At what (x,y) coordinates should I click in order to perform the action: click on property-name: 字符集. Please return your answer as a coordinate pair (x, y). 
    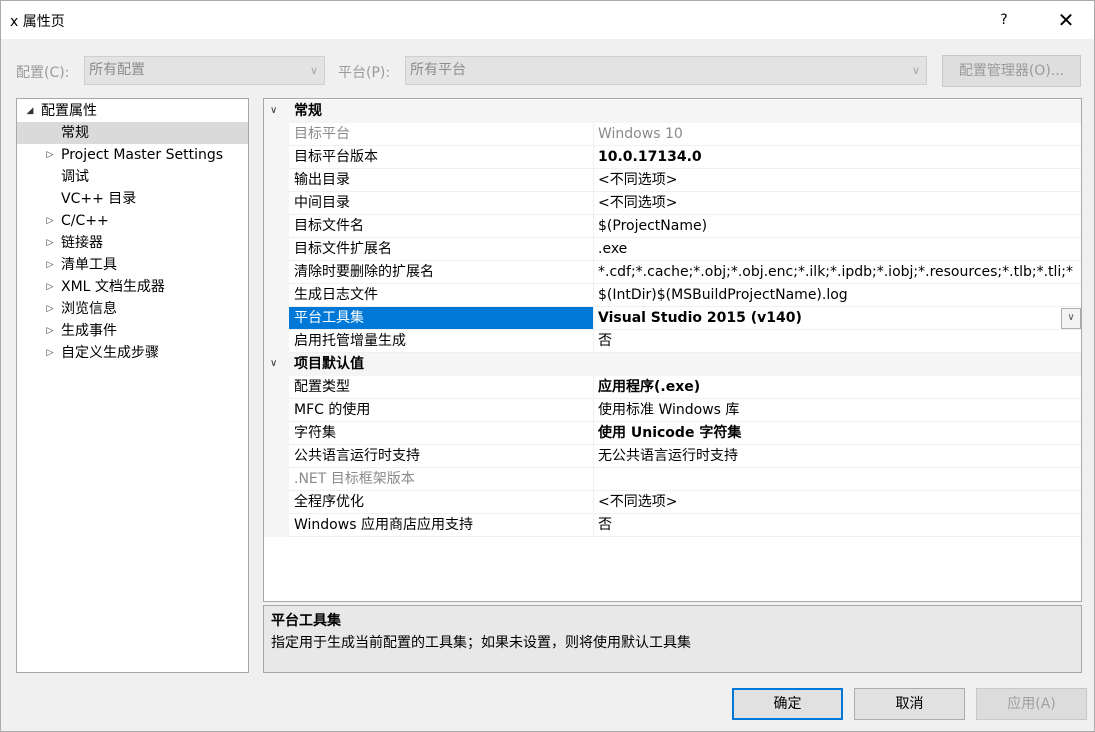
    Looking at the image, I should click on (441, 433).